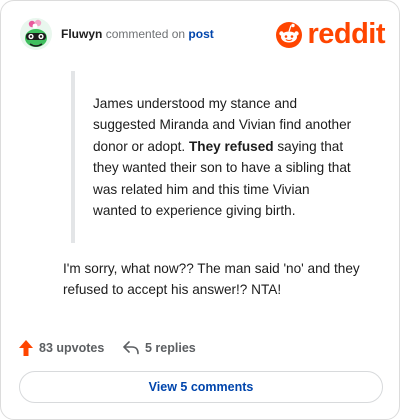 Image resolution: width=400 pixels, height=420 pixels. What do you see at coordinates (231, 146) in the screenshot?
I see `quote-text-bold: They refused` at bounding box center [231, 146].